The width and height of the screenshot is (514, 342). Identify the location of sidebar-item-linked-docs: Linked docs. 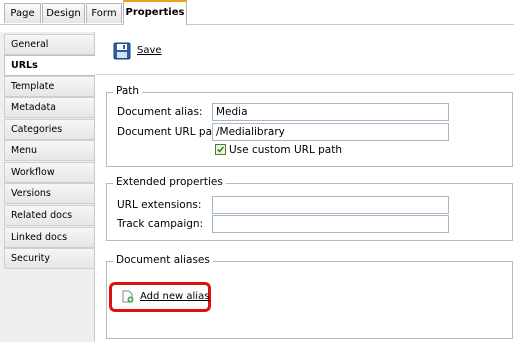
(49, 237).